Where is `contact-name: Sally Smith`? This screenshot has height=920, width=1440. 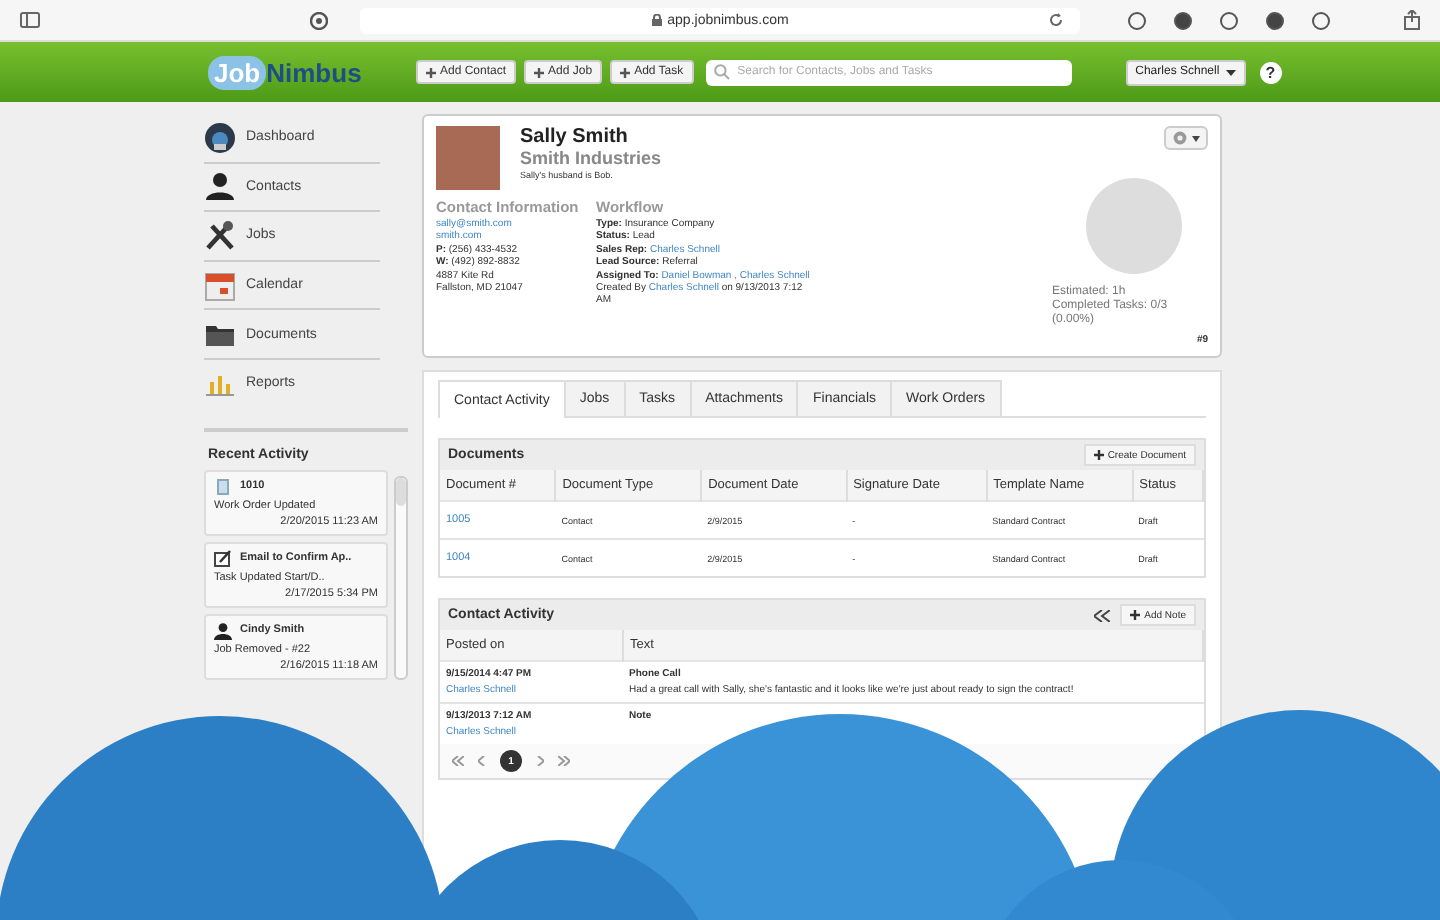
contact-name: Sally Smith is located at coordinates (575, 137).